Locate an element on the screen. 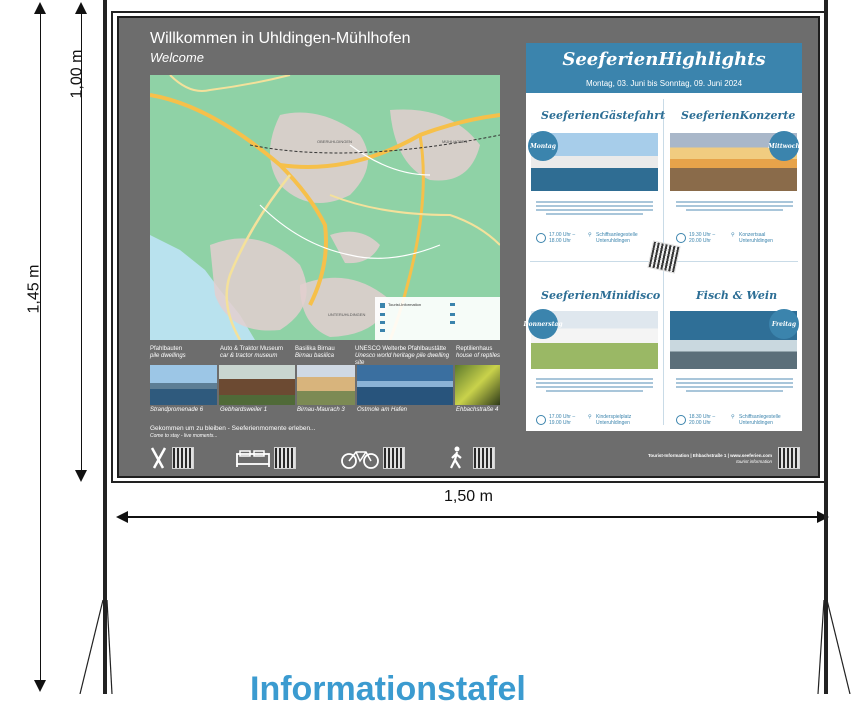  photo-caption: Strandpromenade 6 is located at coordinates (177, 410).